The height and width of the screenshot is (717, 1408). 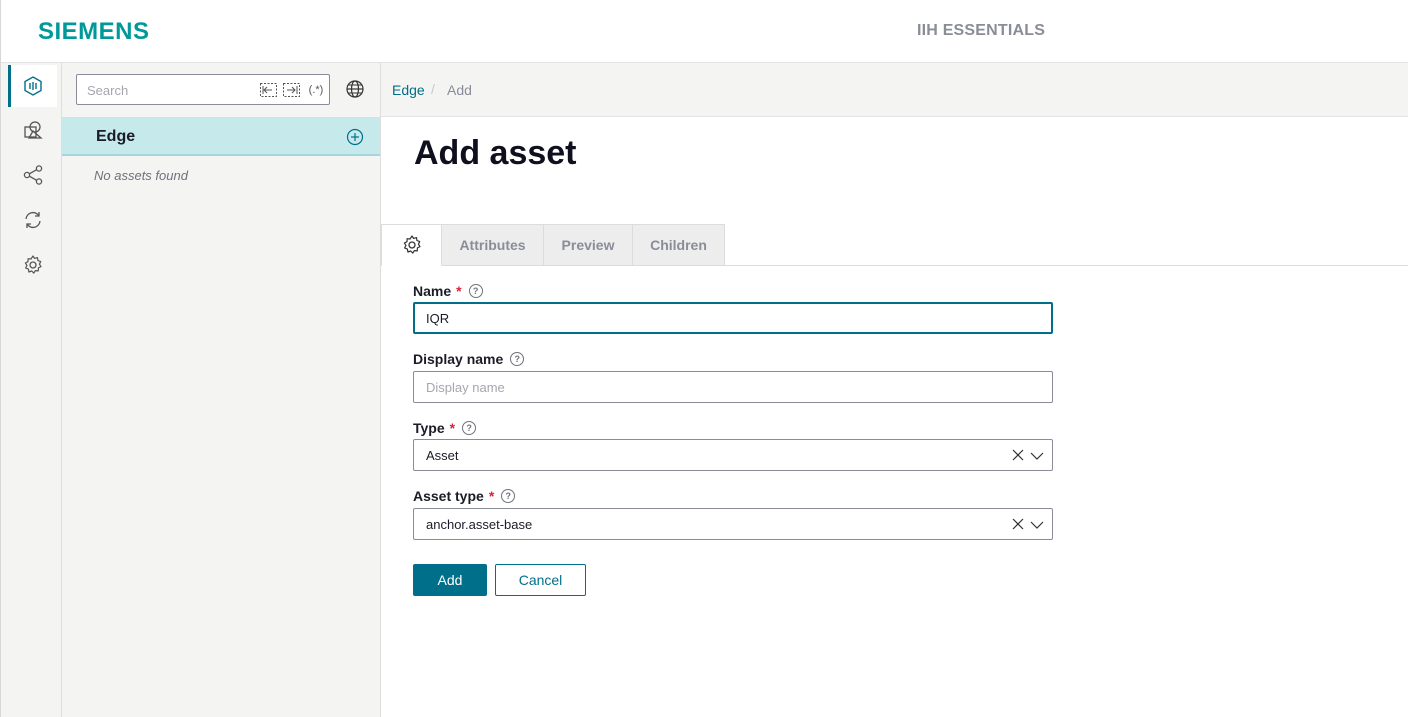 I want to click on search-input, so click(x=167, y=90).